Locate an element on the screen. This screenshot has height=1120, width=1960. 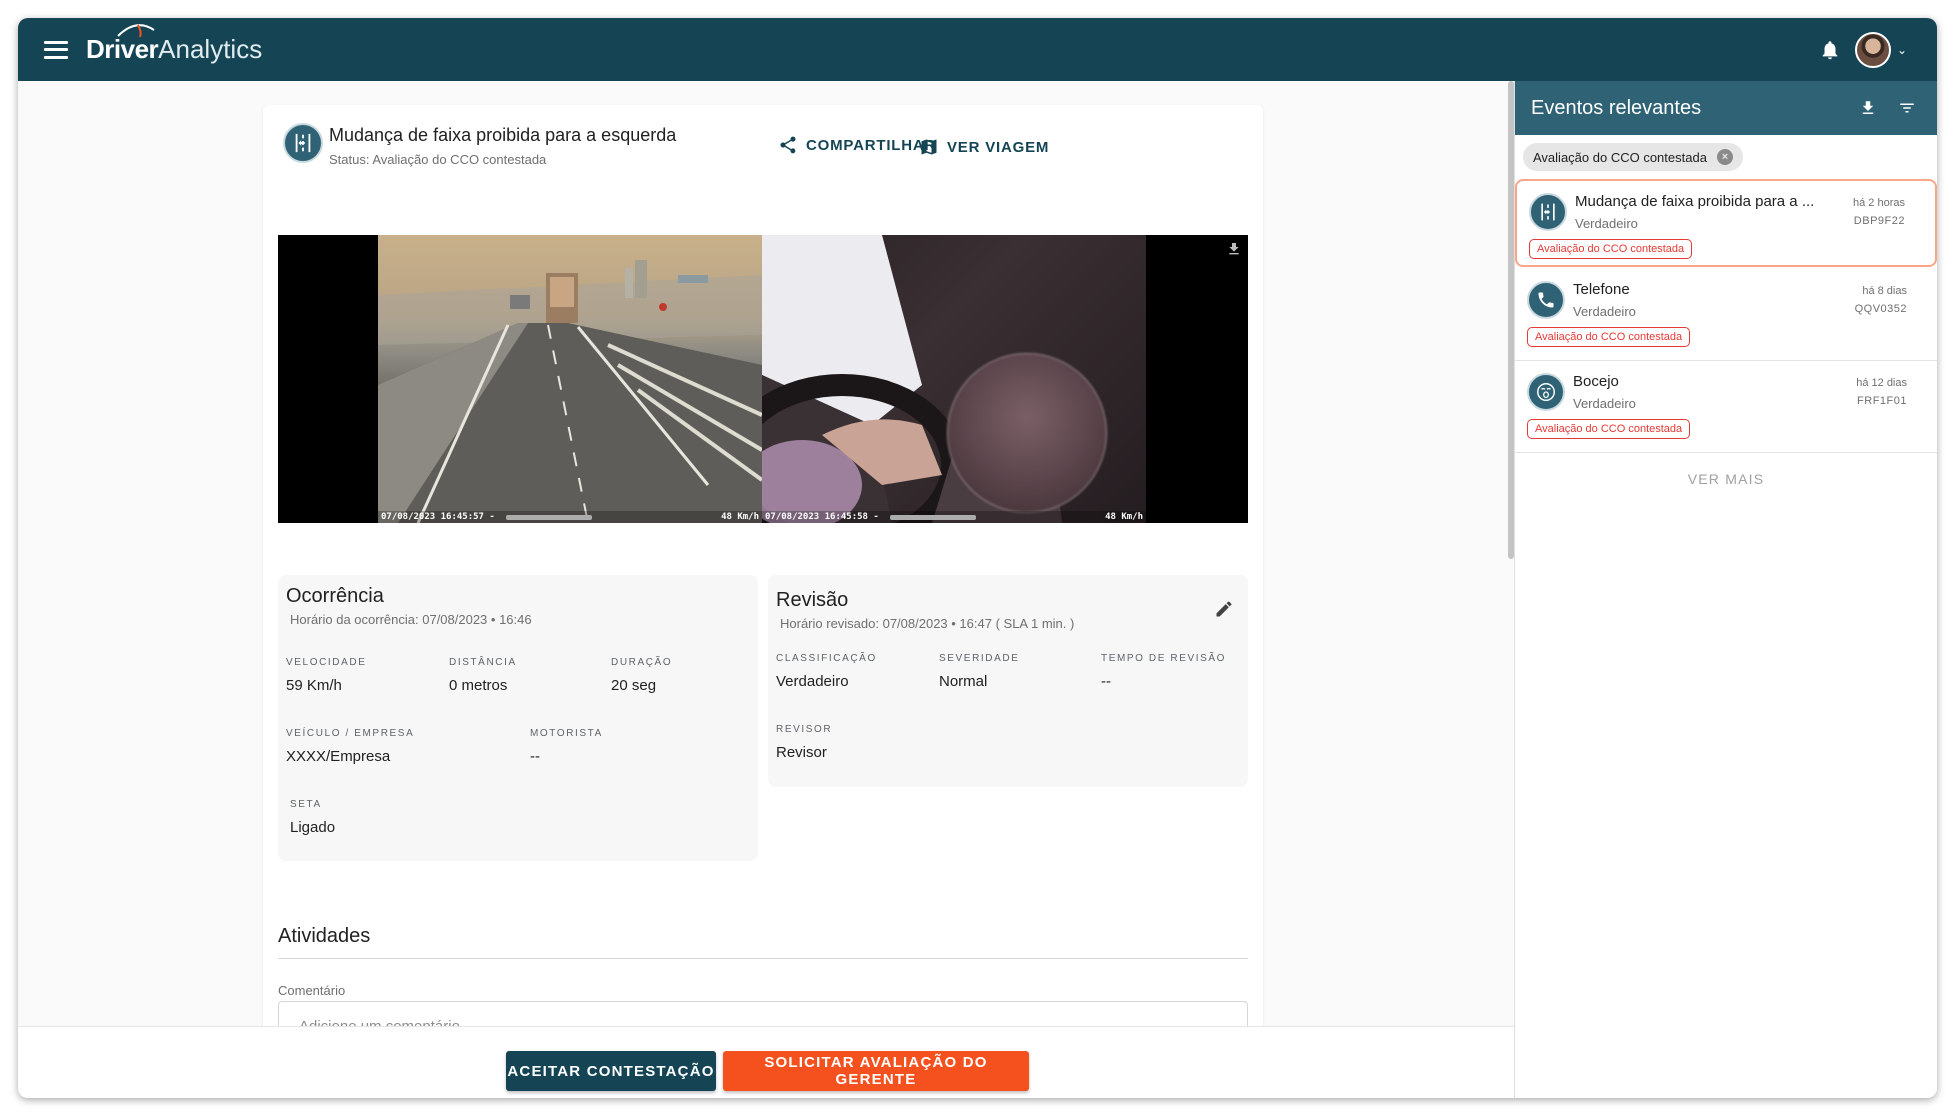
top-bar: Driver Analytics ⌄ is located at coordinates (977, 49).